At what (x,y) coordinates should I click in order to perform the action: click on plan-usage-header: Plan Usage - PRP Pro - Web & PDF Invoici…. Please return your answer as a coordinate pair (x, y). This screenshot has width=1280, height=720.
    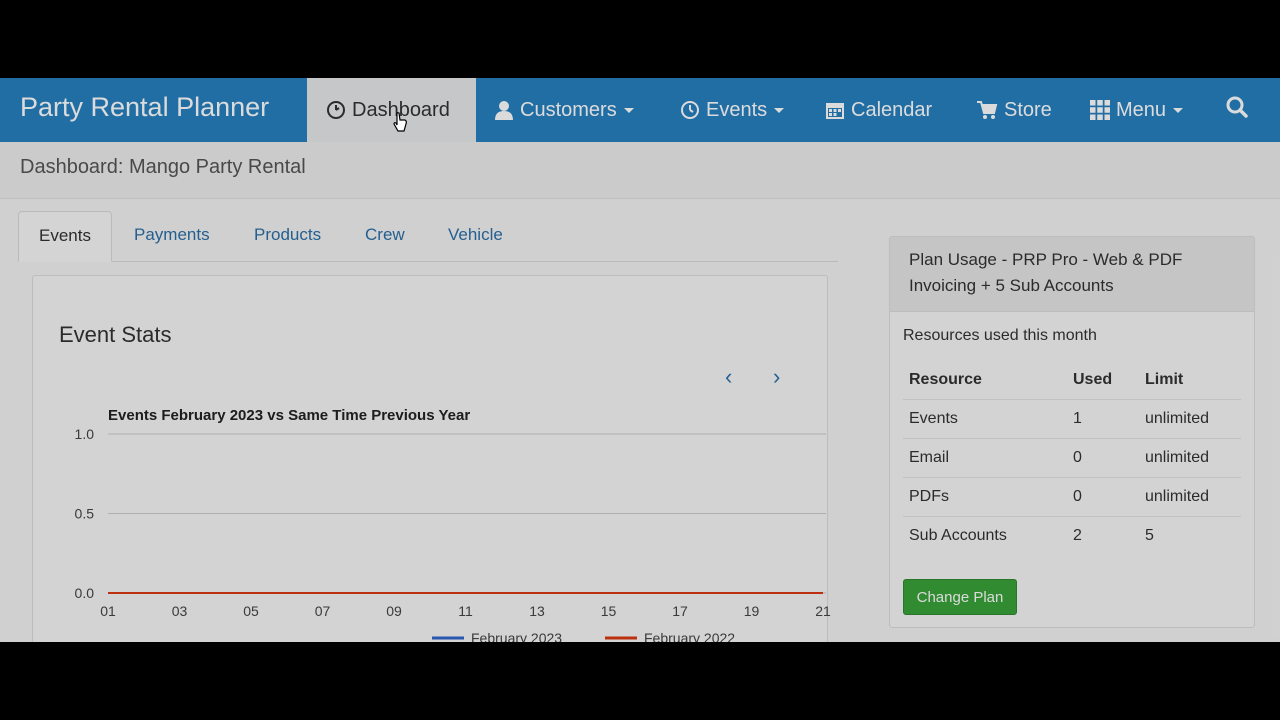
    Looking at the image, I should click on (1072, 274).